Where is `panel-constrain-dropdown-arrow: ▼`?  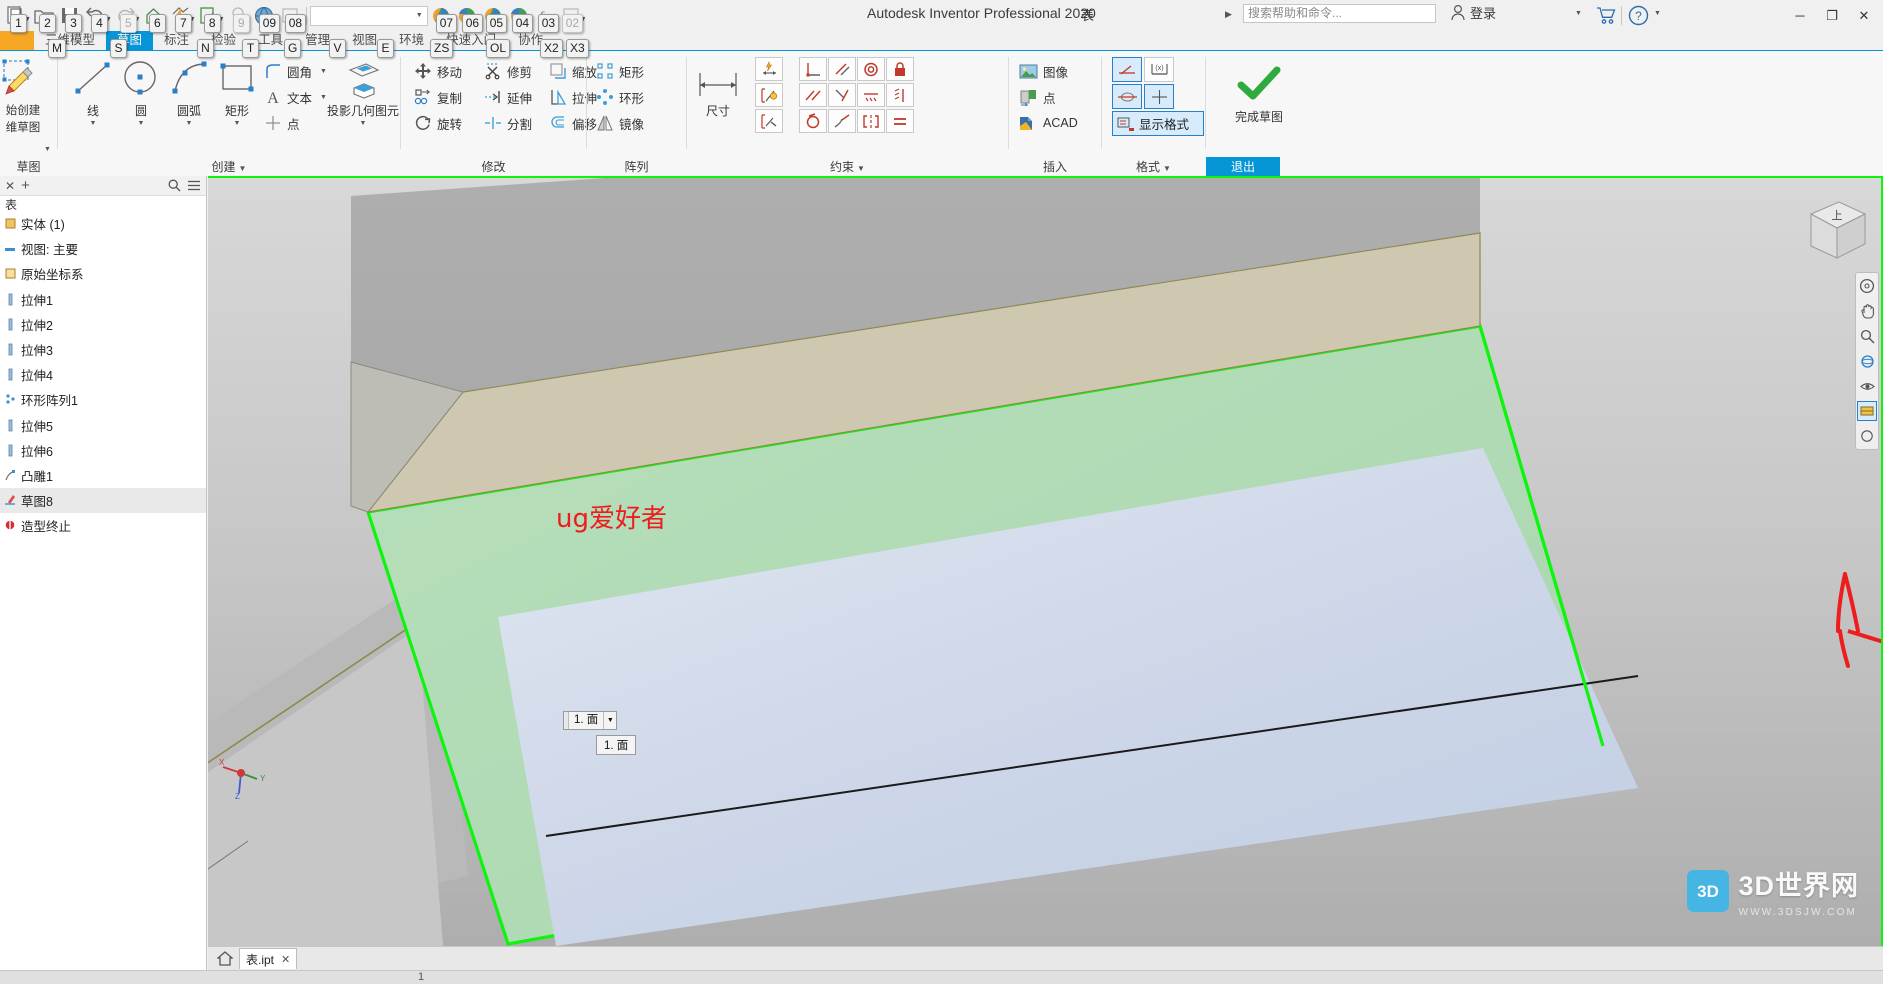
panel-constrain-dropdown-arrow: ▼ is located at coordinates (861, 168).